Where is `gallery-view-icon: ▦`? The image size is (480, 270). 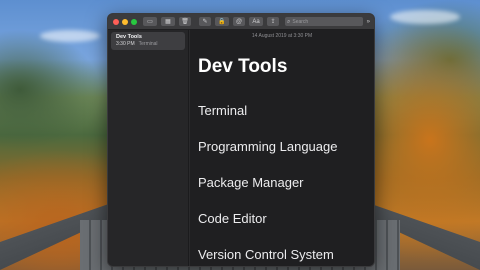 gallery-view-icon: ▦ is located at coordinates (168, 21).